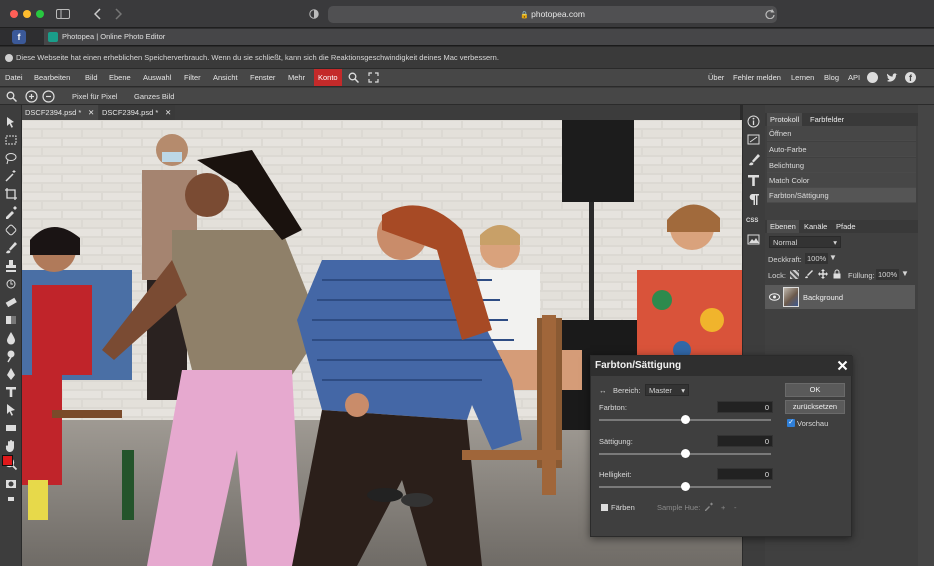 Image resolution: width=934 pixels, height=566 pixels. I want to click on subtract-sample-button: -, so click(735, 507).